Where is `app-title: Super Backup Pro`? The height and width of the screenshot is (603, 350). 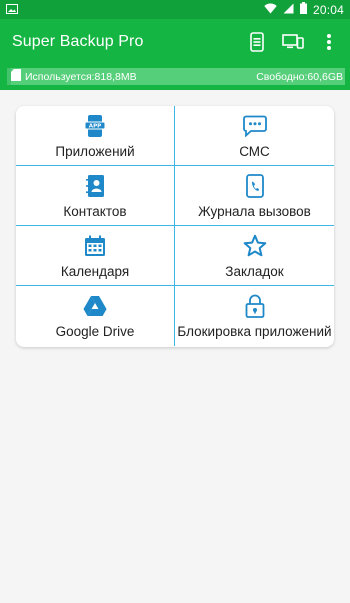 app-title: Super Backup Pro is located at coordinates (78, 41).